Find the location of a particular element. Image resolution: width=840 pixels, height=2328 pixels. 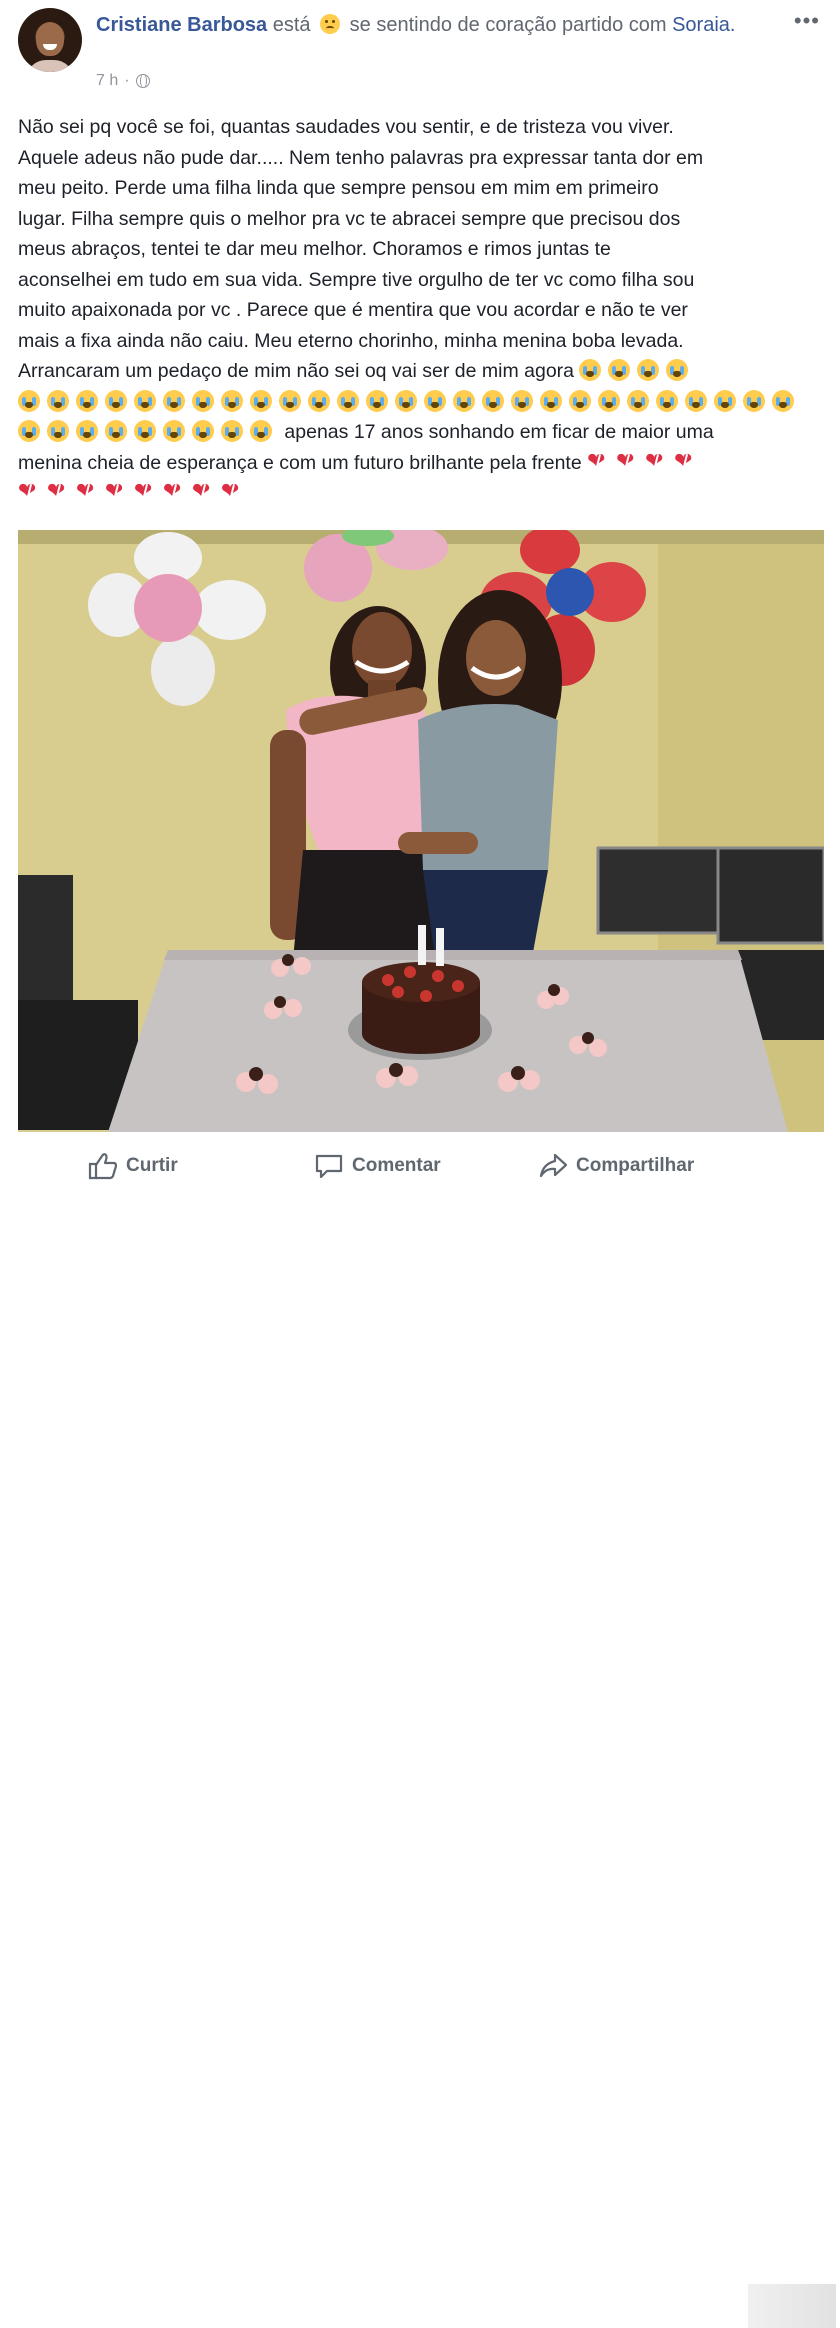

tagged-friend: Soraia. is located at coordinates (703, 25).